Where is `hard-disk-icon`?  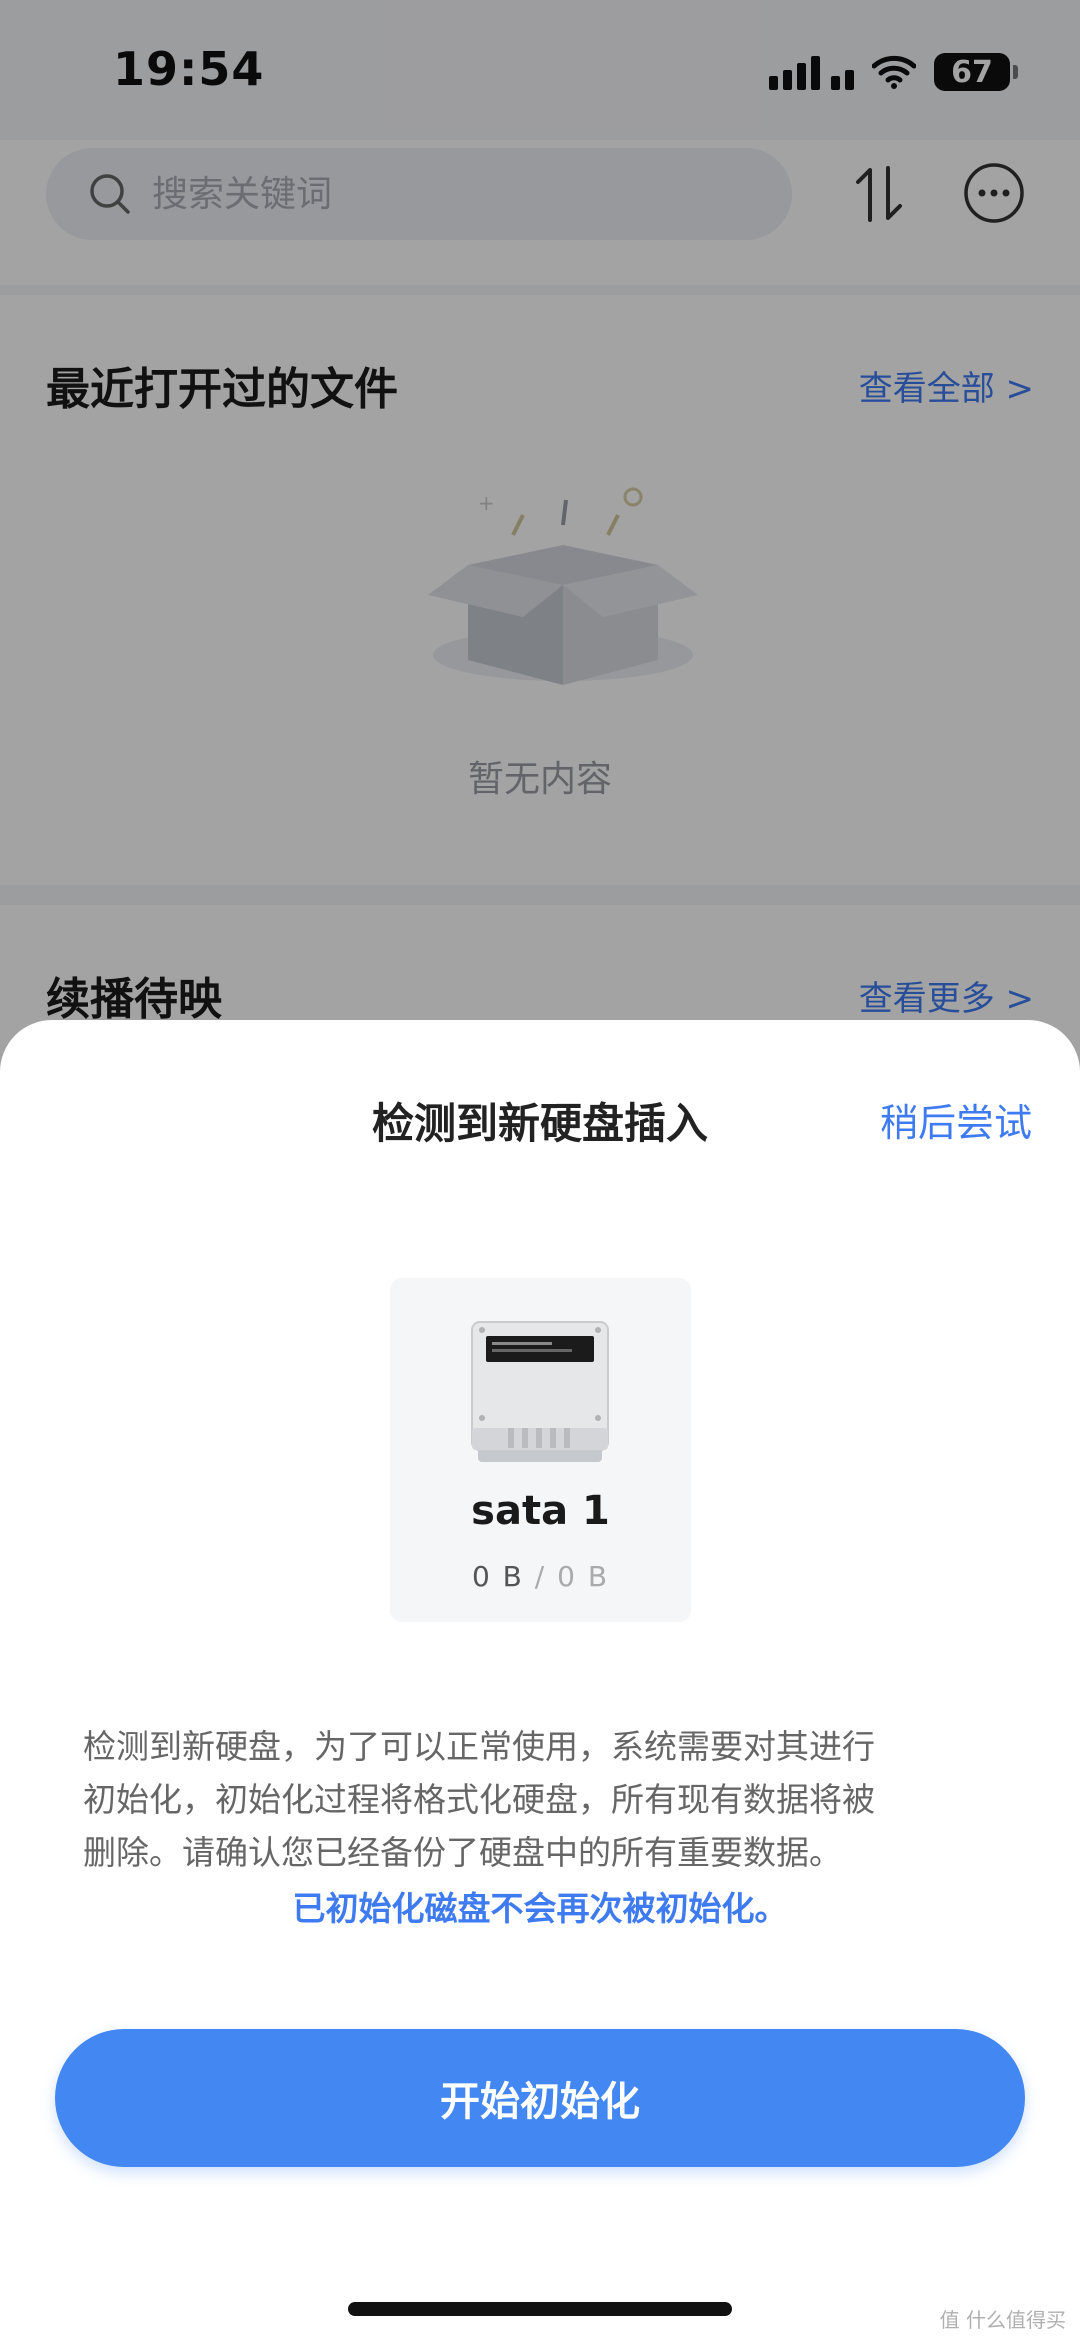 hard-disk-icon is located at coordinates (540, 1391).